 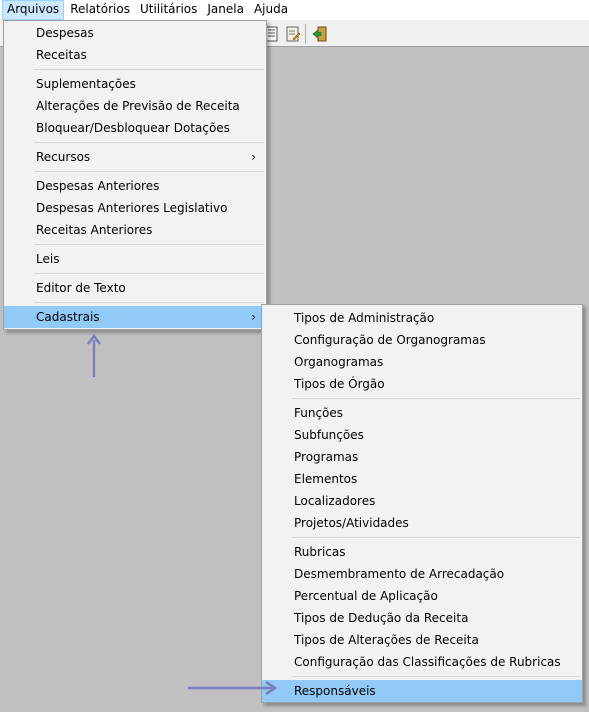 I want to click on menu-item-leis: Leis, so click(x=135, y=259).